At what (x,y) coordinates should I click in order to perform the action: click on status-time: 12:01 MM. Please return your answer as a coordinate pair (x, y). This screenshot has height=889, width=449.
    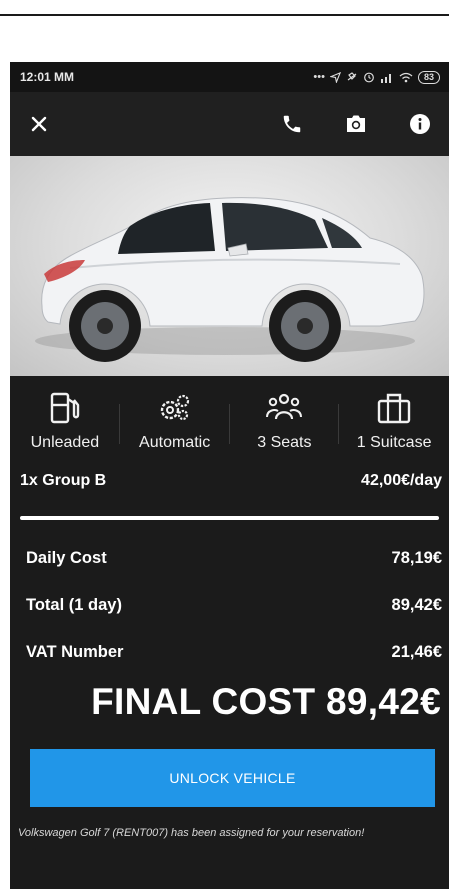
    Looking at the image, I should click on (47, 77).